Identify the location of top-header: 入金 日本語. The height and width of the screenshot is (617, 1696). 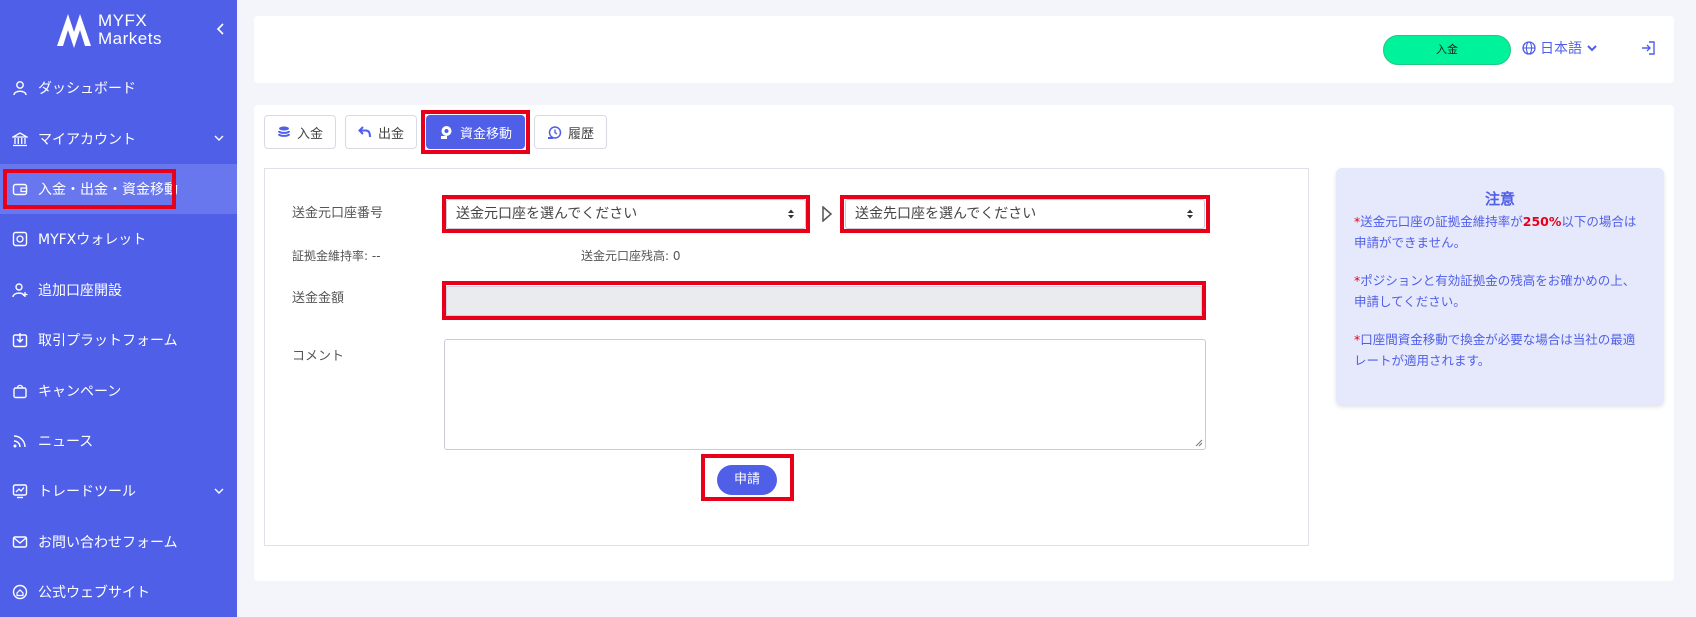
(964, 49).